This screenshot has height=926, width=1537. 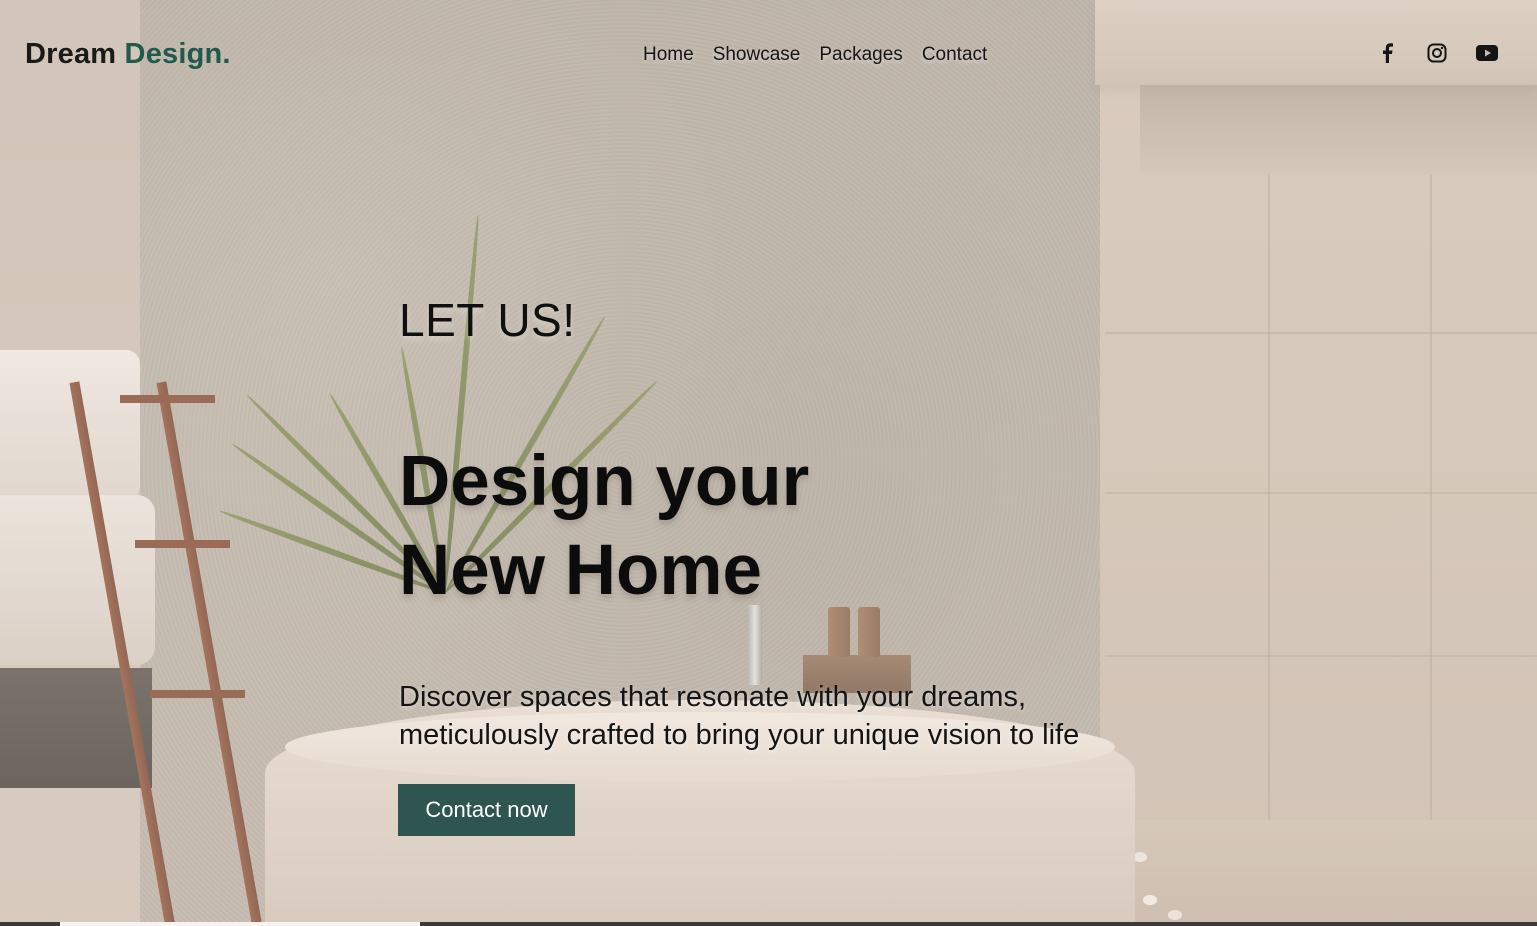 I want to click on nav-link-showcase: Showcase, so click(x=757, y=55).